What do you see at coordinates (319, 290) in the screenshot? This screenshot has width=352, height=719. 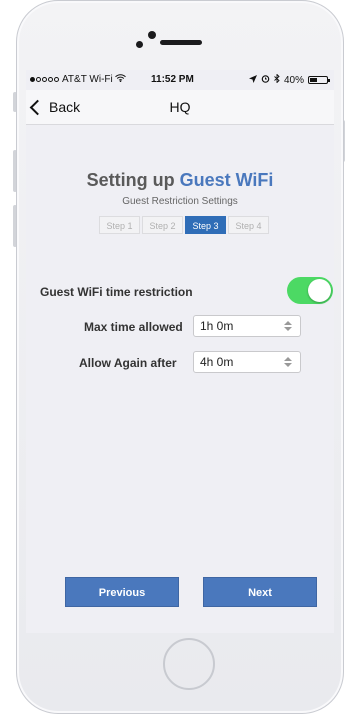 I see `toggle-knob` at bounding box center [319, 290].